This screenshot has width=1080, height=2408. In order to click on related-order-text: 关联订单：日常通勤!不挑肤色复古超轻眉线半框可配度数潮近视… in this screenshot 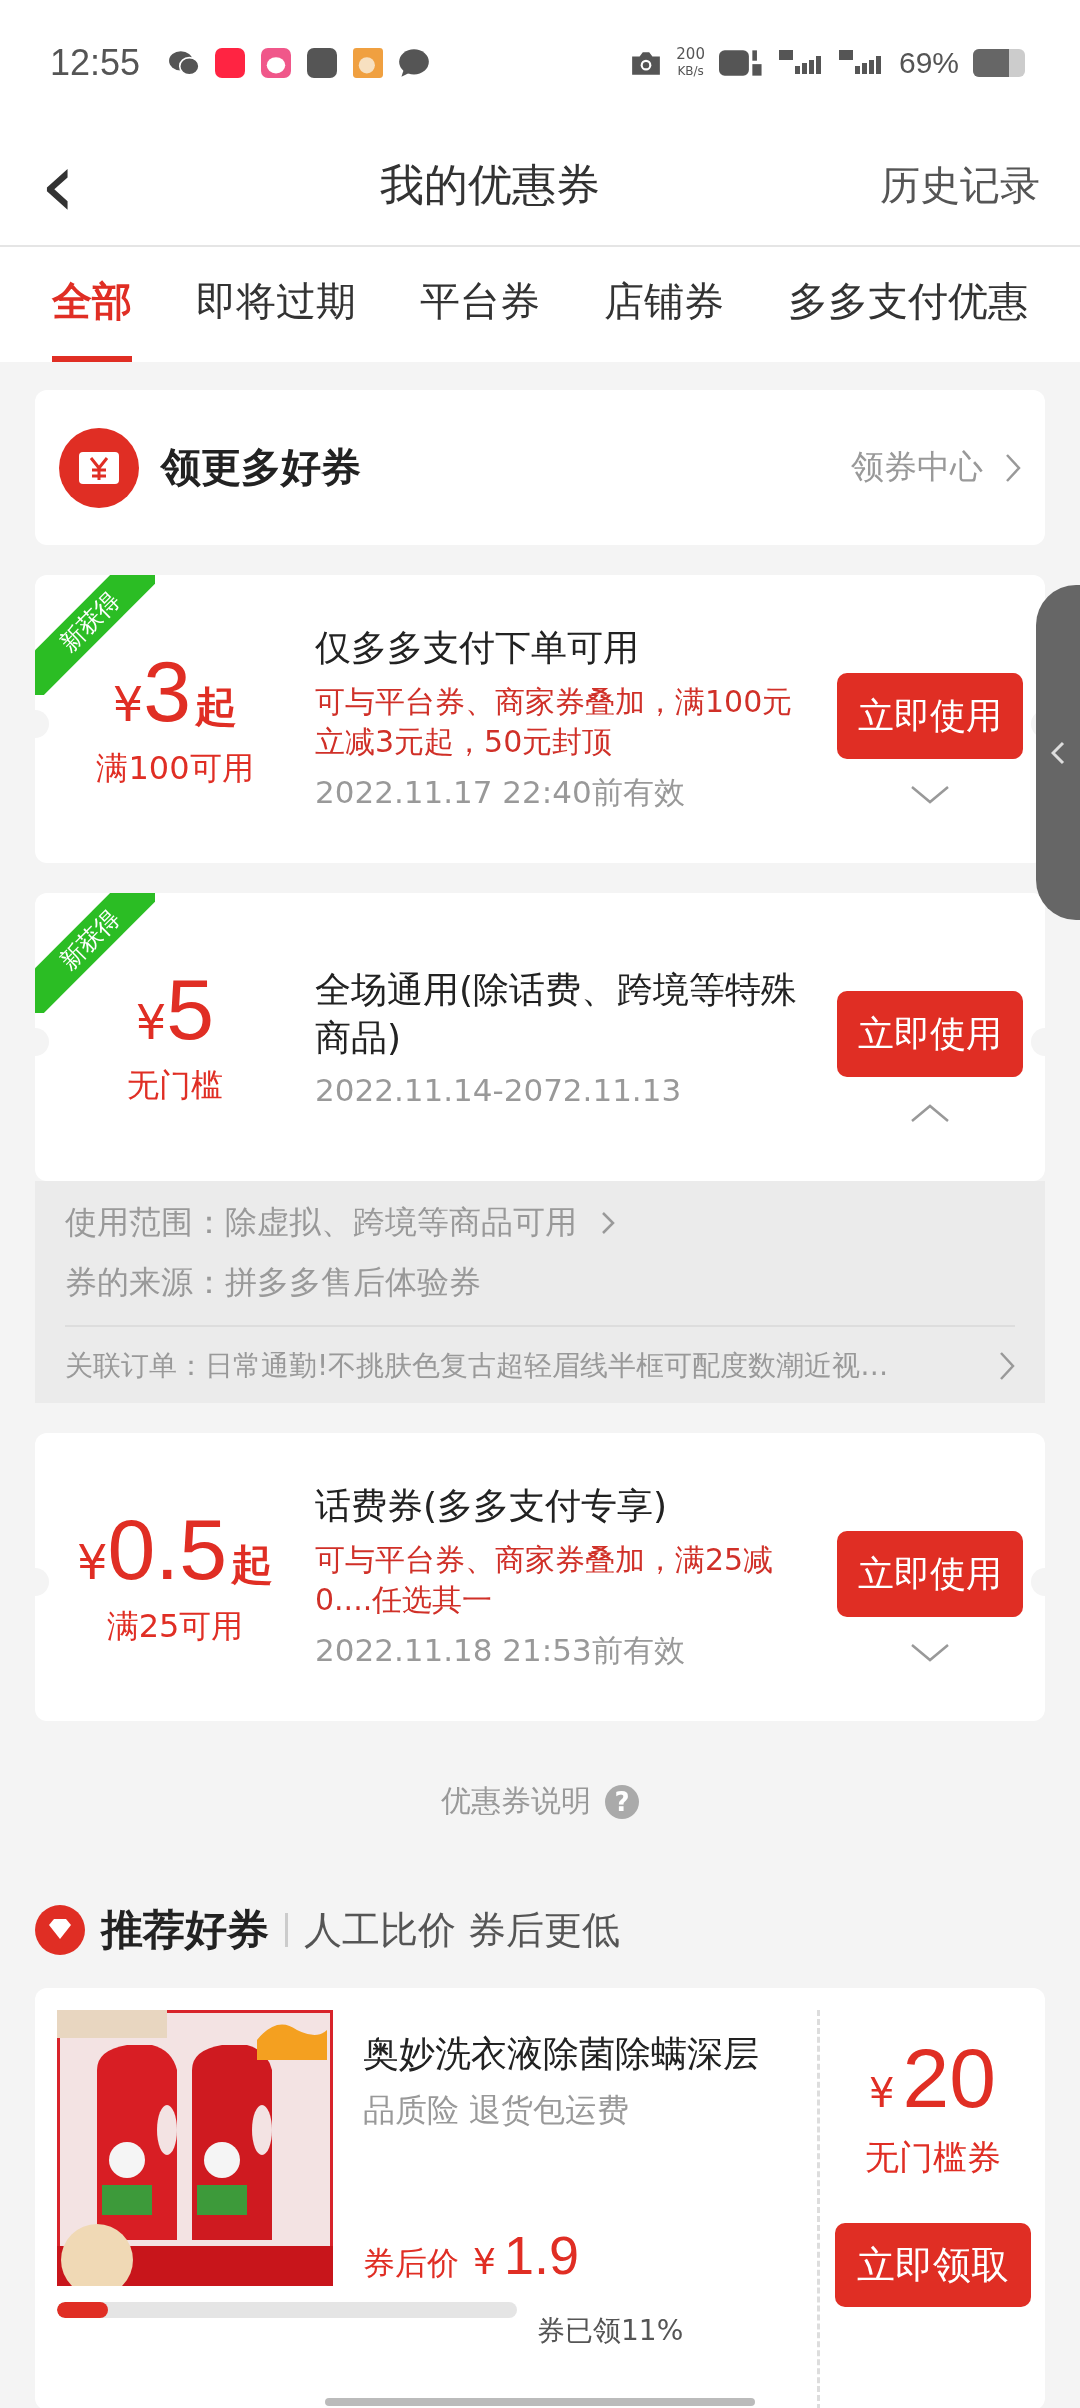, I will do `click(477, 1366)`.